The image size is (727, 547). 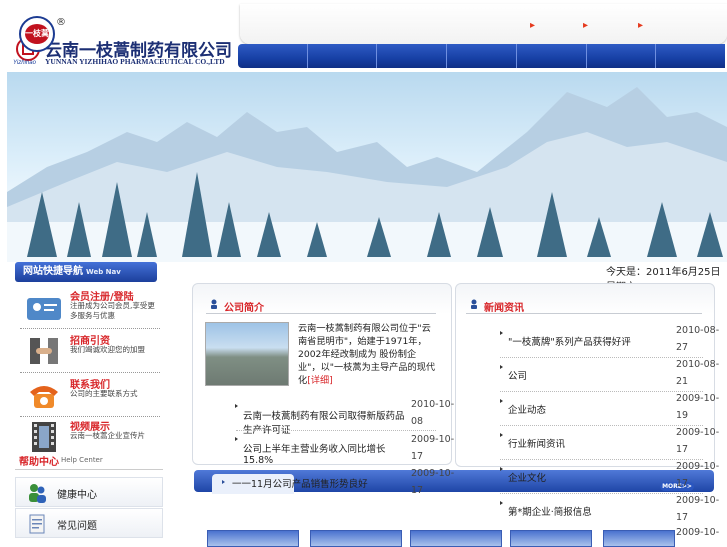 What do you see at coordinates (590, 341) in the screenshot?
I see `news-item-title: "一枝蒿牌"系列产品获得好评` at bounding box center [590, 341].